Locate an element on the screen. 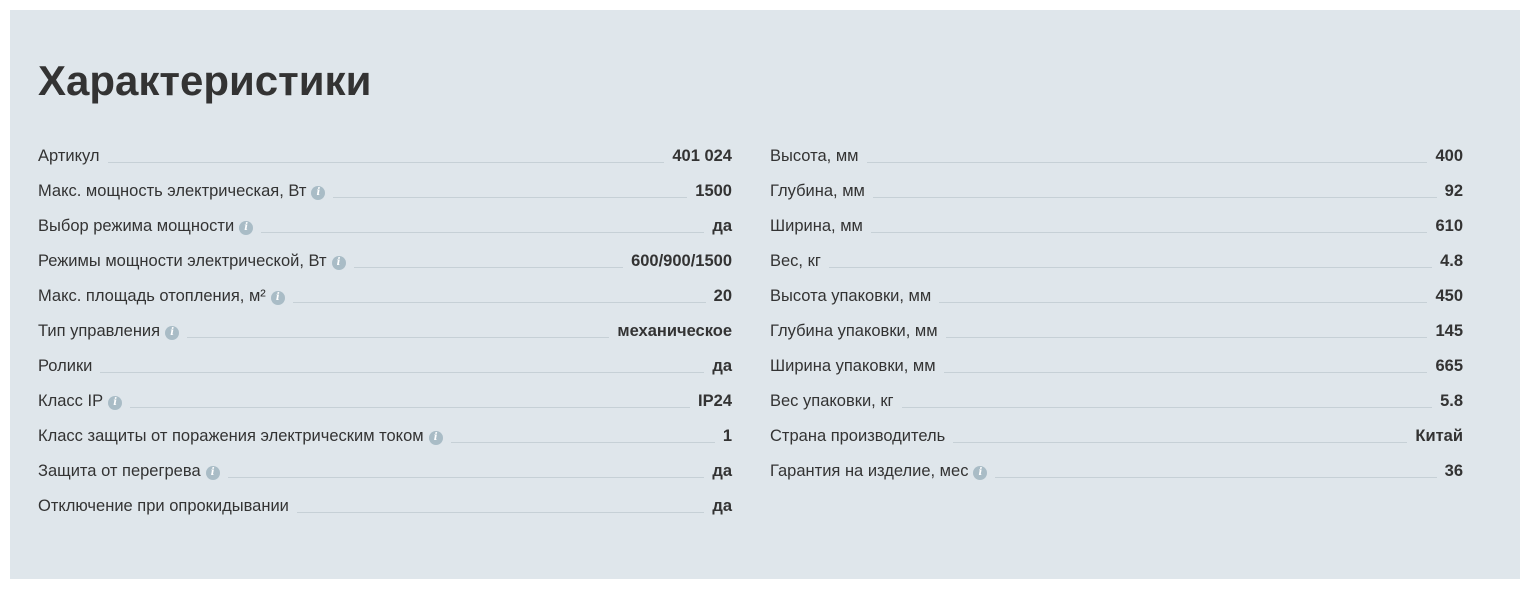  spec-value: 1500 is located at coordinates (713, 191).